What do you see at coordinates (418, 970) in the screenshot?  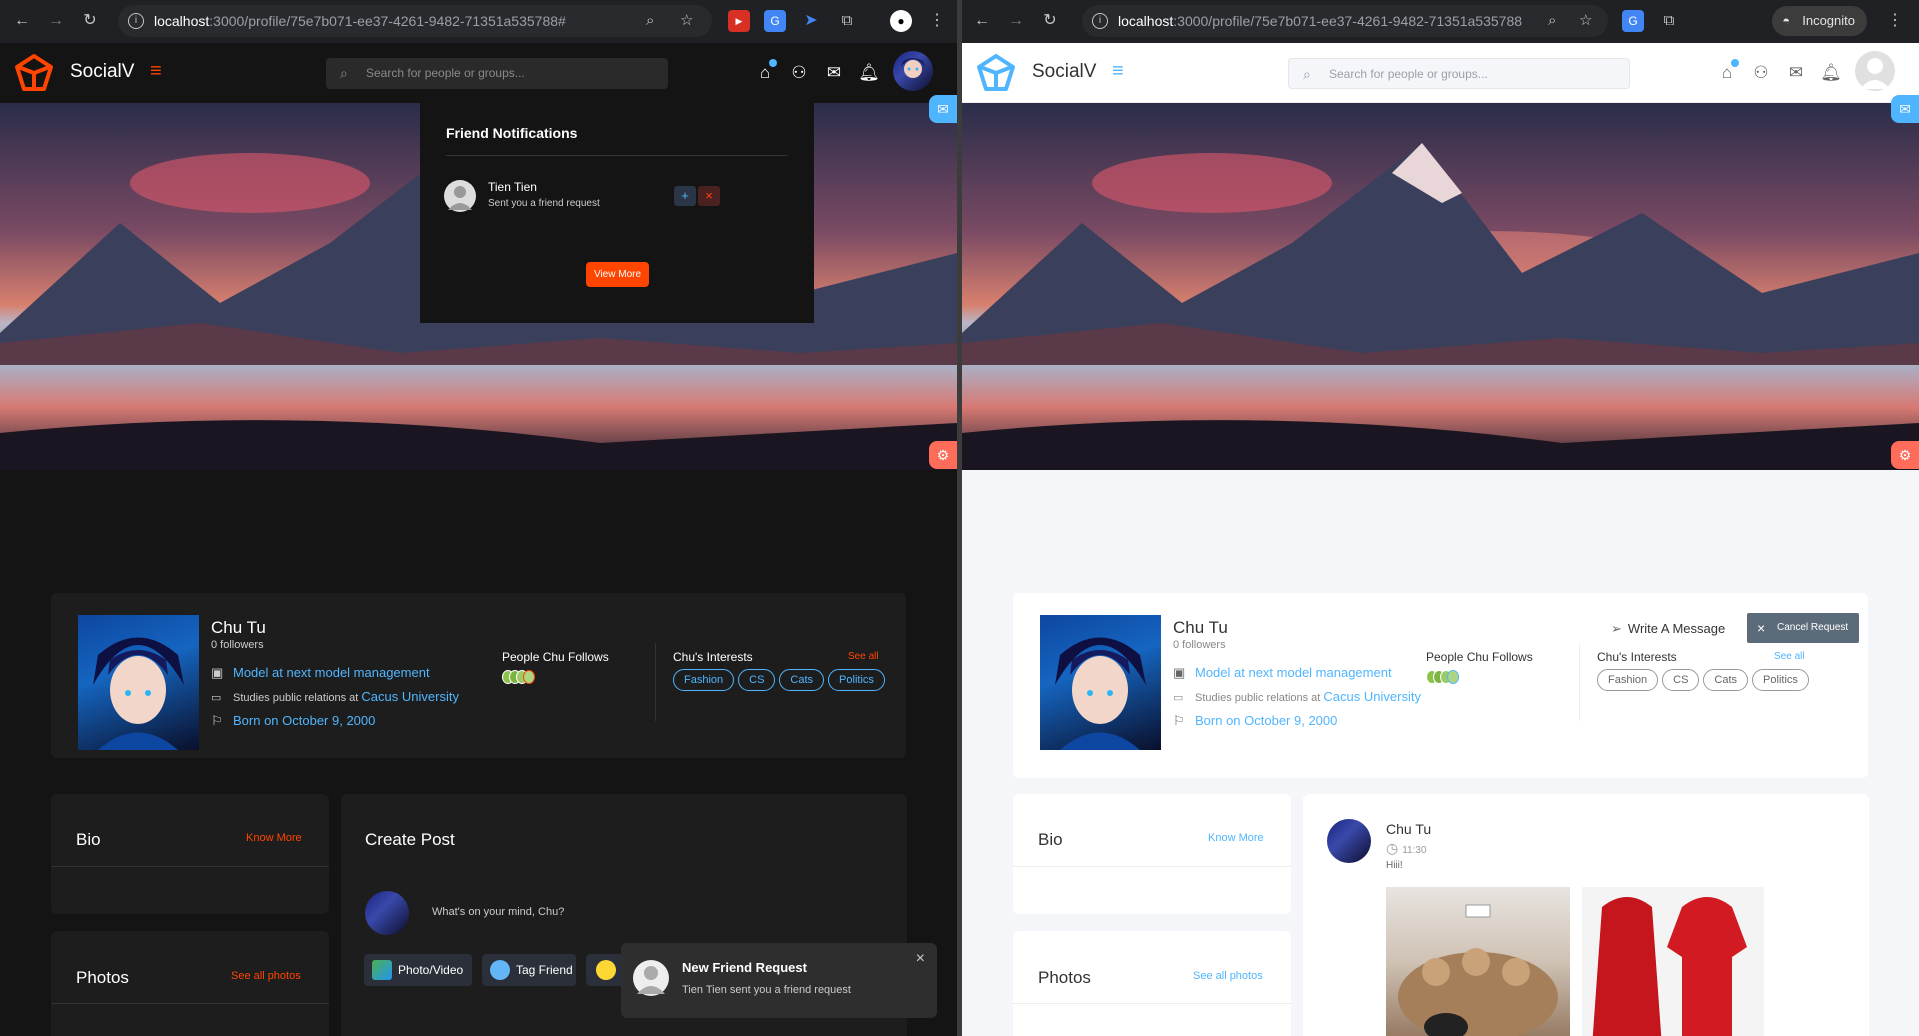 I see `photo-video-button: Photo/Video` at bounding box center [418, 970].